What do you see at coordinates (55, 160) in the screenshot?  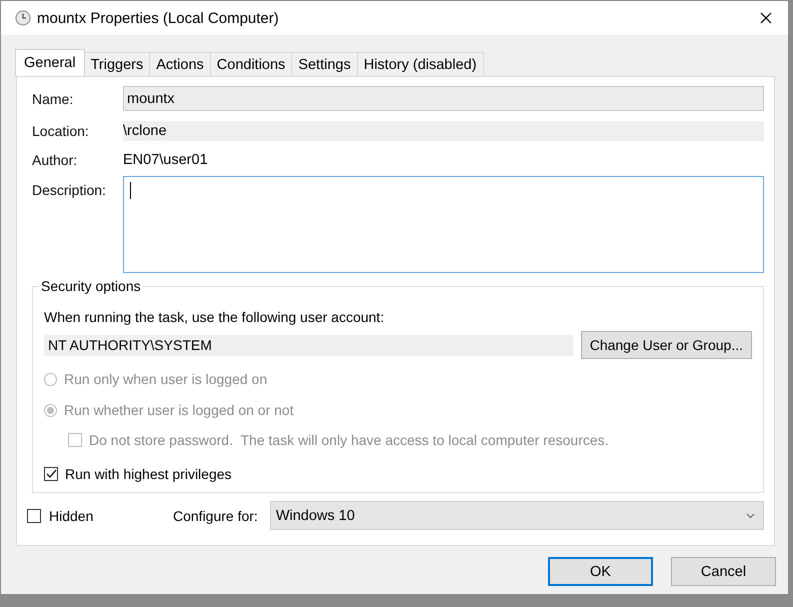 I see `field-label: Author:` at bounding box center [55, 160].